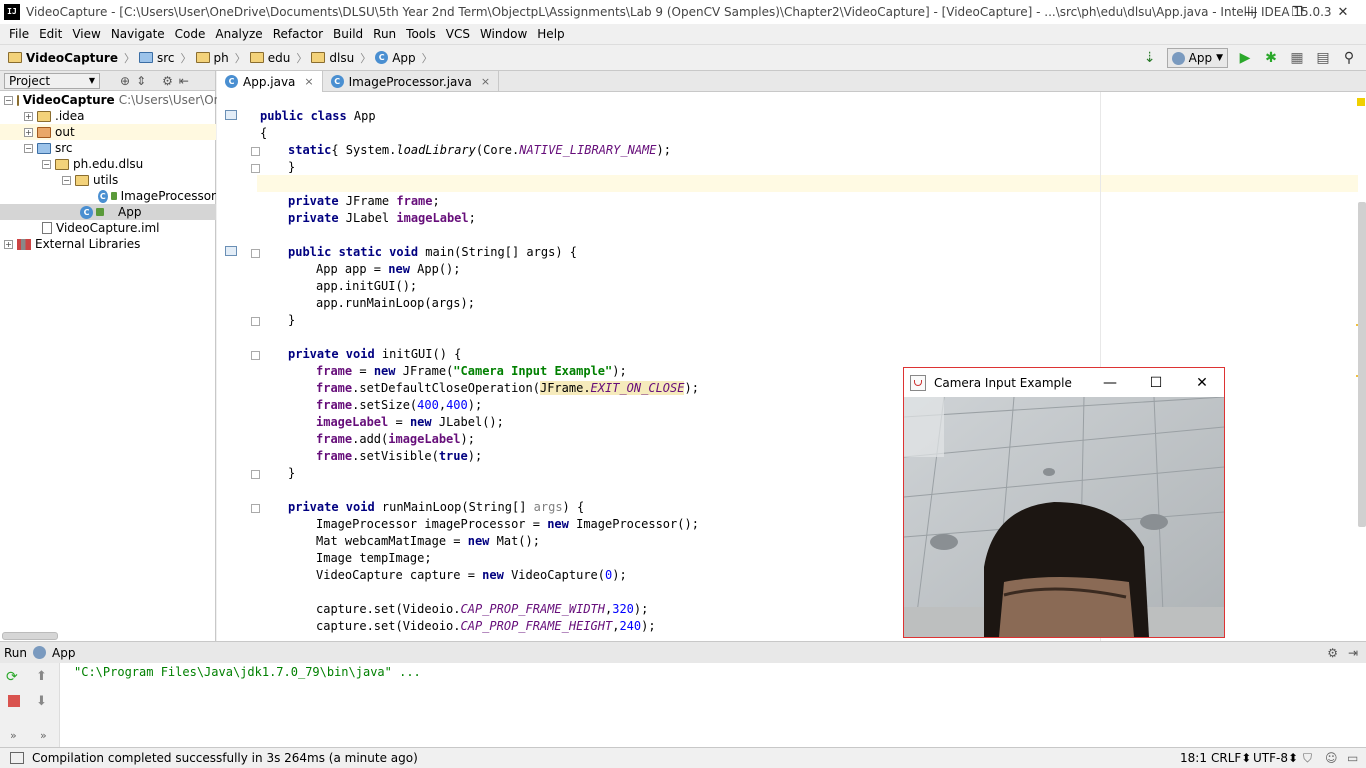 The width and height of the screenshot is (1366, 768). What do you see at coordinates (108, 196) in the screenshot?
I see `tree-item-imageprocessor: C ImageProcessor` at bounding box center [108, 196].